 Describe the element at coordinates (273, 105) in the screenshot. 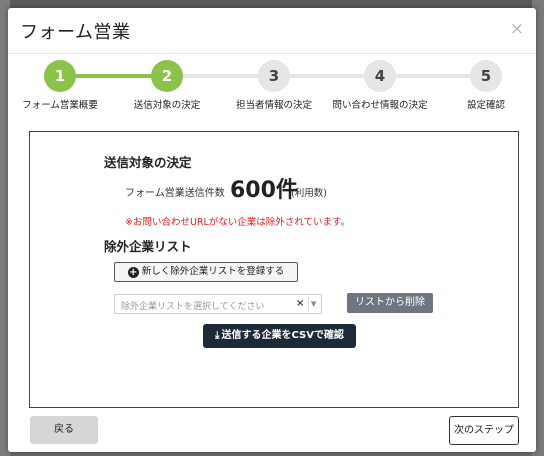

I see `step-3-label: 担当者情報の決定` at that location.